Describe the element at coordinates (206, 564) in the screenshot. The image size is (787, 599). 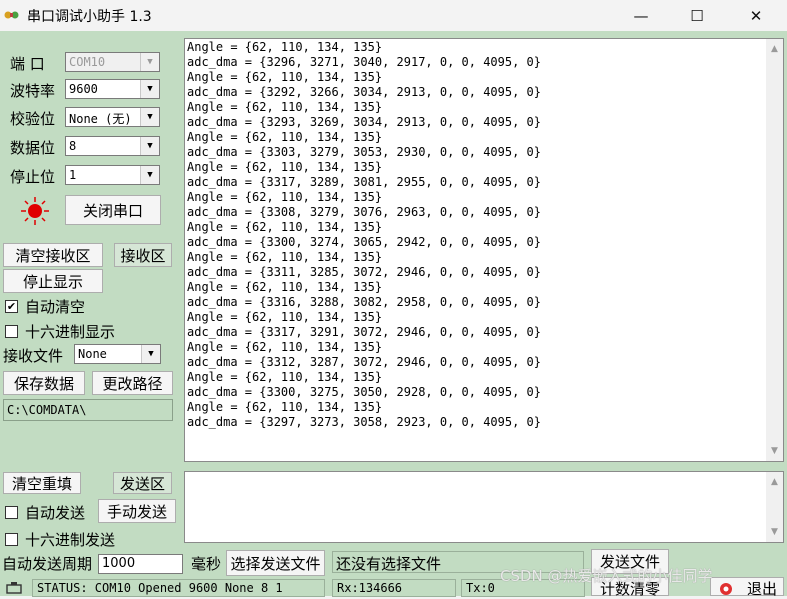
I see `ms-label: 毫秒` at that location.